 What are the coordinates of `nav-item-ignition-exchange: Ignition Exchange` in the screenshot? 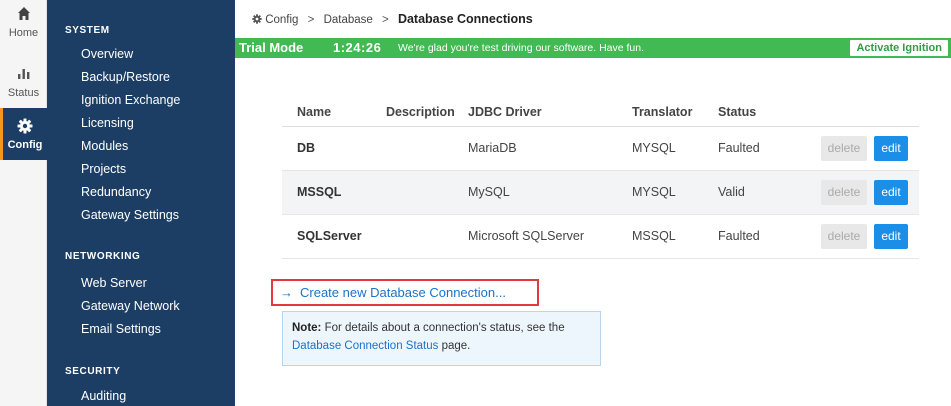 It's located at (130, 100).